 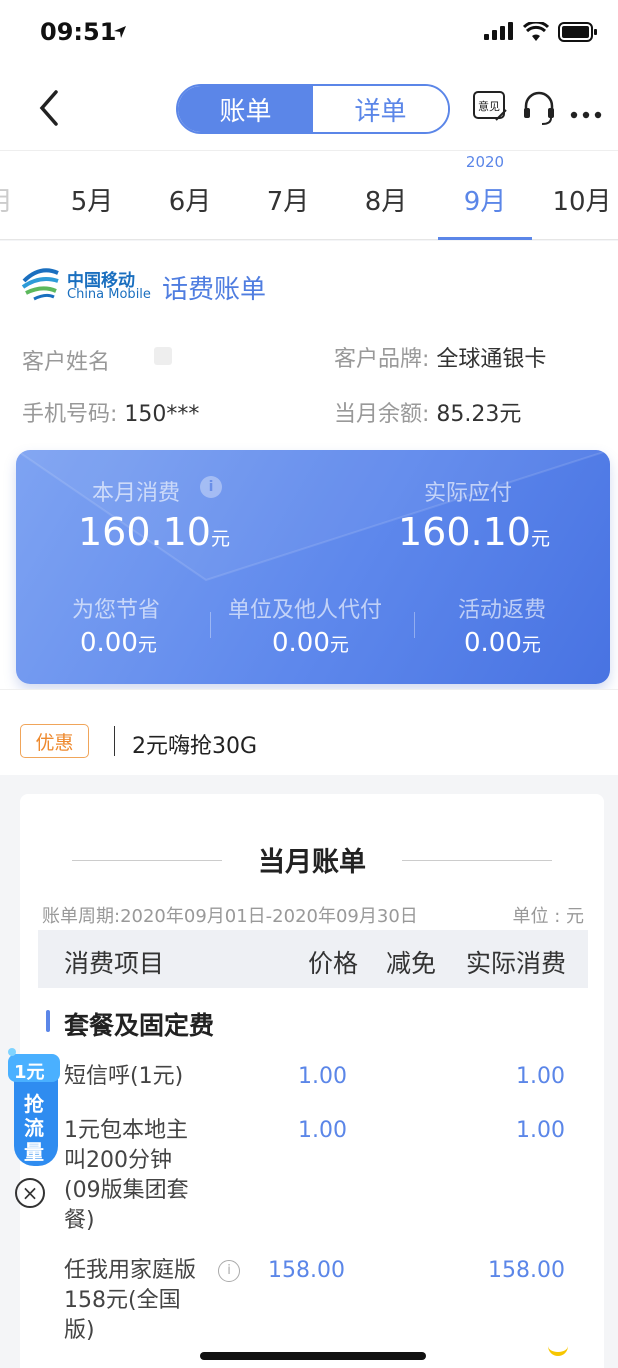 What do you see at coordinates (120, 33) in the screenshot?
I see `location-arrow-icon` at bounding box center [120, 33].